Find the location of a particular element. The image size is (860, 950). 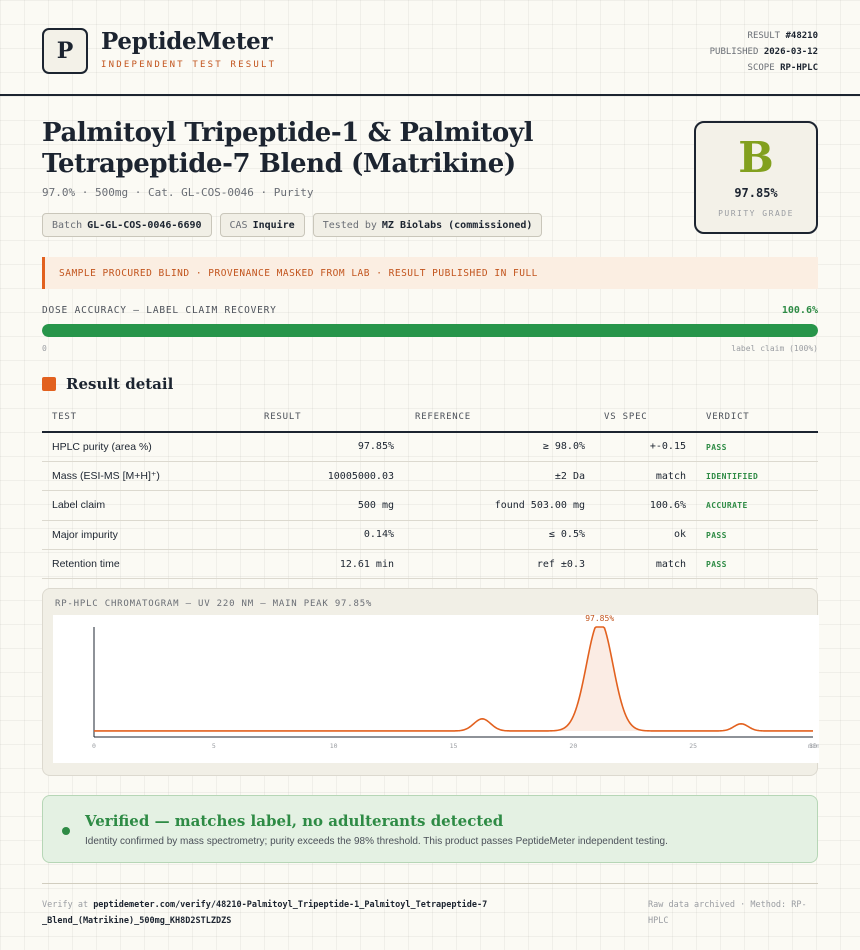

result-value: 12.61 min is located at coordinates (323, 564).